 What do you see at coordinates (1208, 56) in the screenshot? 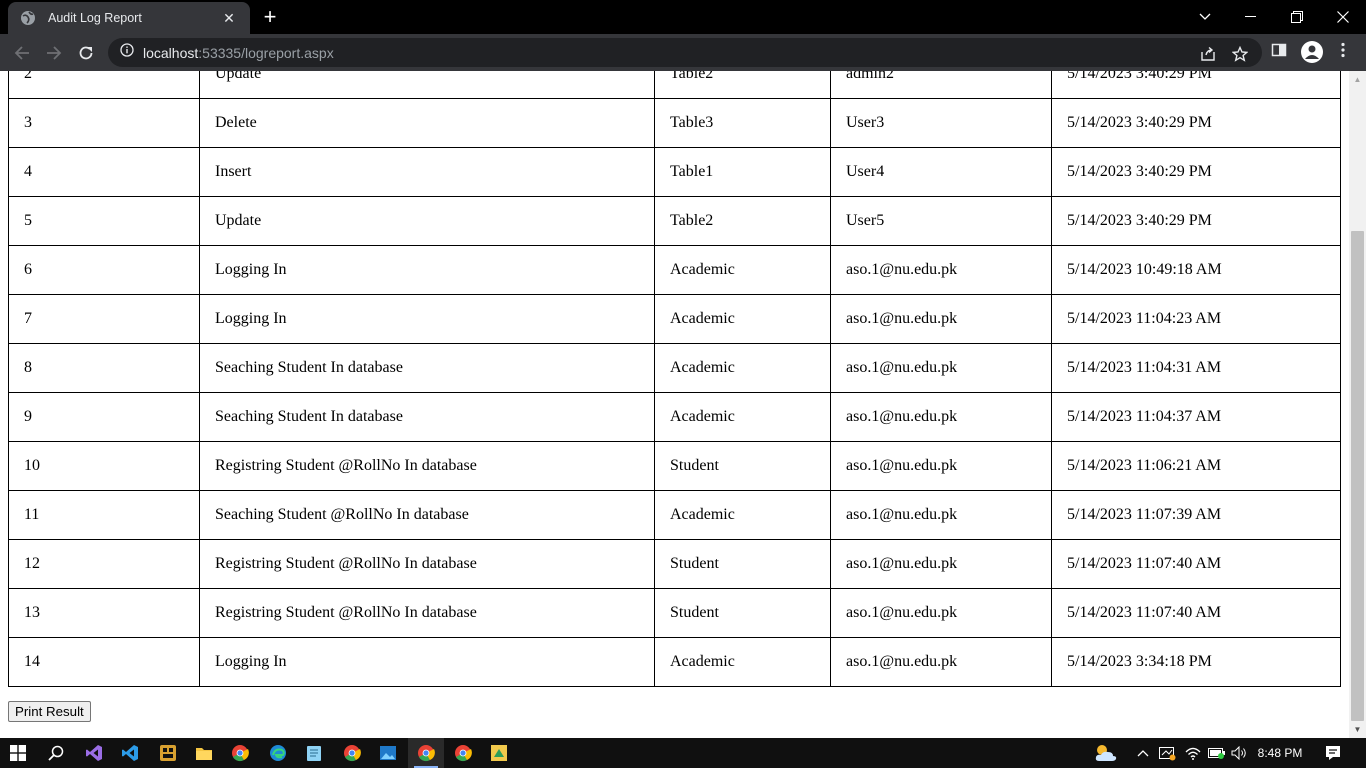
I see `share-icon` at bounding box center [1208, 56].